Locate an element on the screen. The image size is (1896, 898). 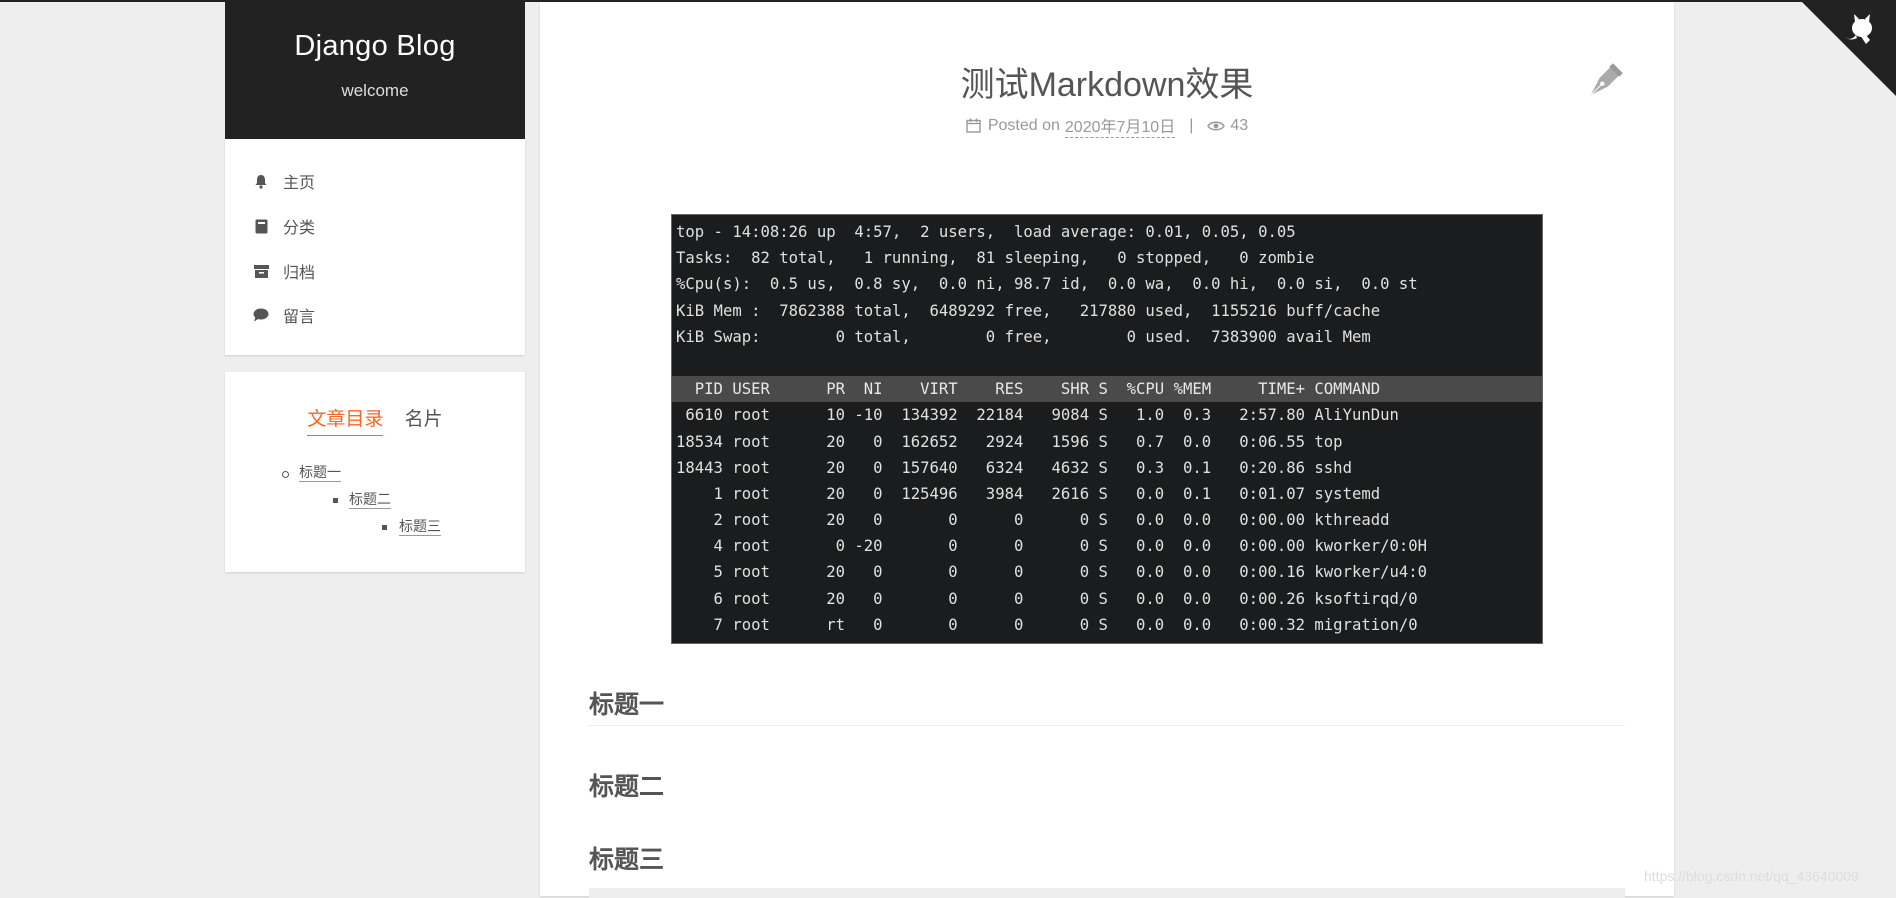
github-corner-icon is located at coordinates (1848, 50).